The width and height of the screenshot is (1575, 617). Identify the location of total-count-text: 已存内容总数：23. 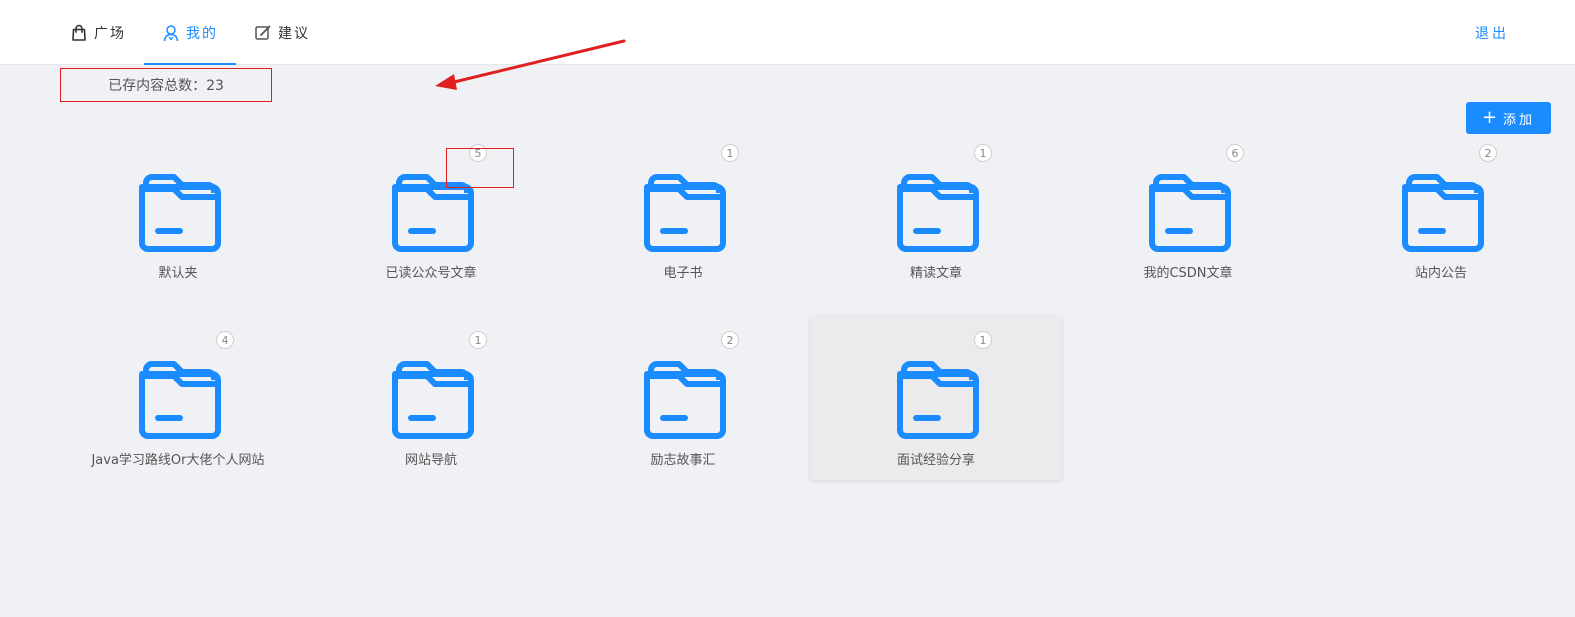
(166, 86).